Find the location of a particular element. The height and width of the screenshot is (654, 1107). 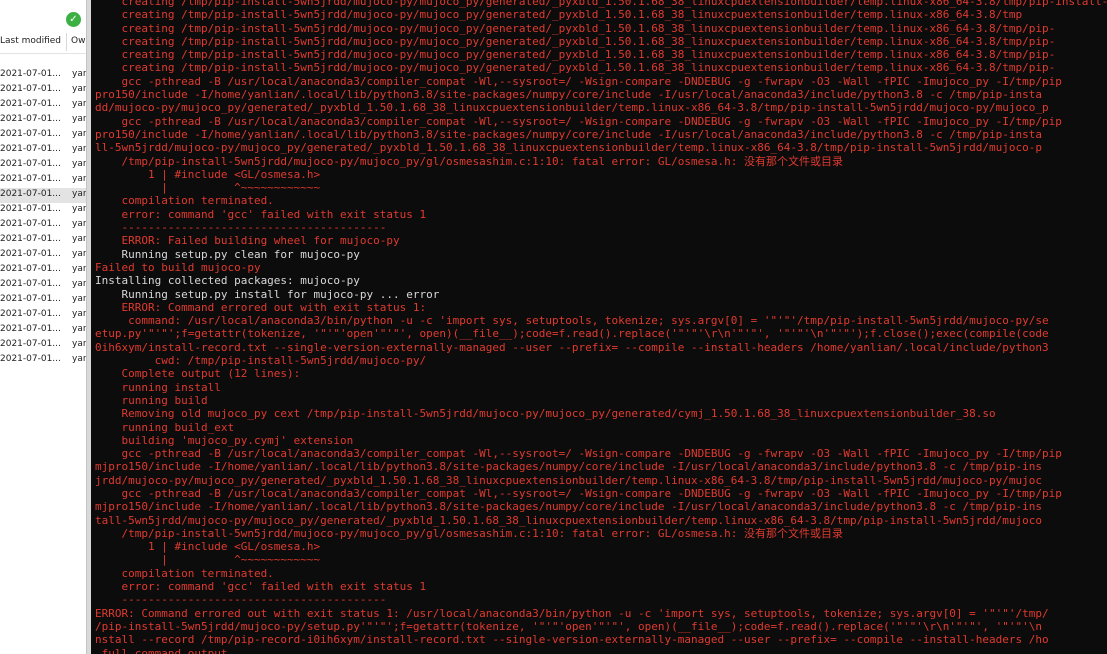

terminal-line: building 'mujoco_py.cymj' extension is located at coordinates (224, 440).